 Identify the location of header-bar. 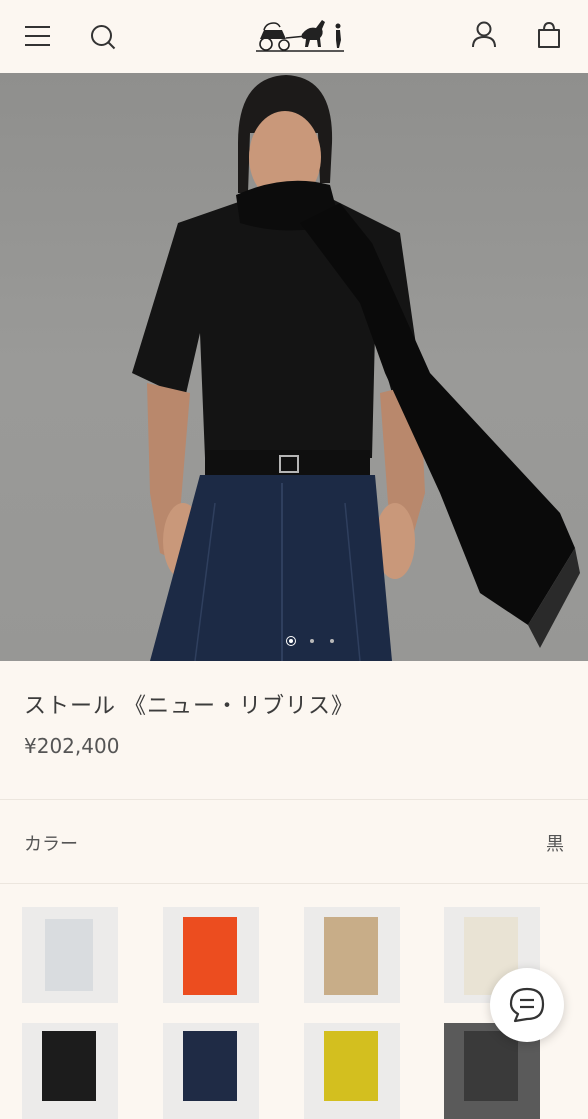
(294, 36).